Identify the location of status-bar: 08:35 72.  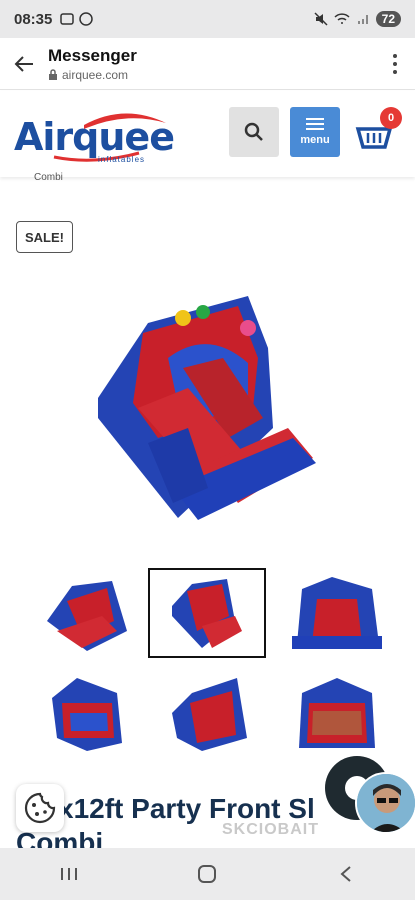
(207, 19).